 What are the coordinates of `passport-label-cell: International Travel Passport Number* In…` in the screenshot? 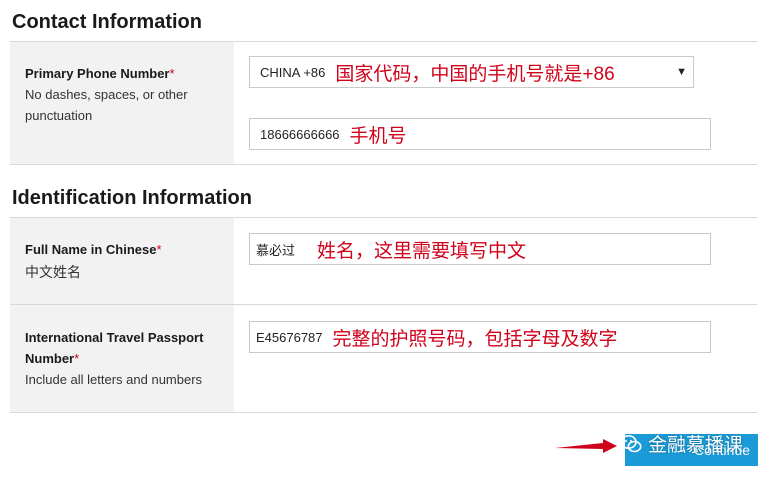 It's located at (122, 358).